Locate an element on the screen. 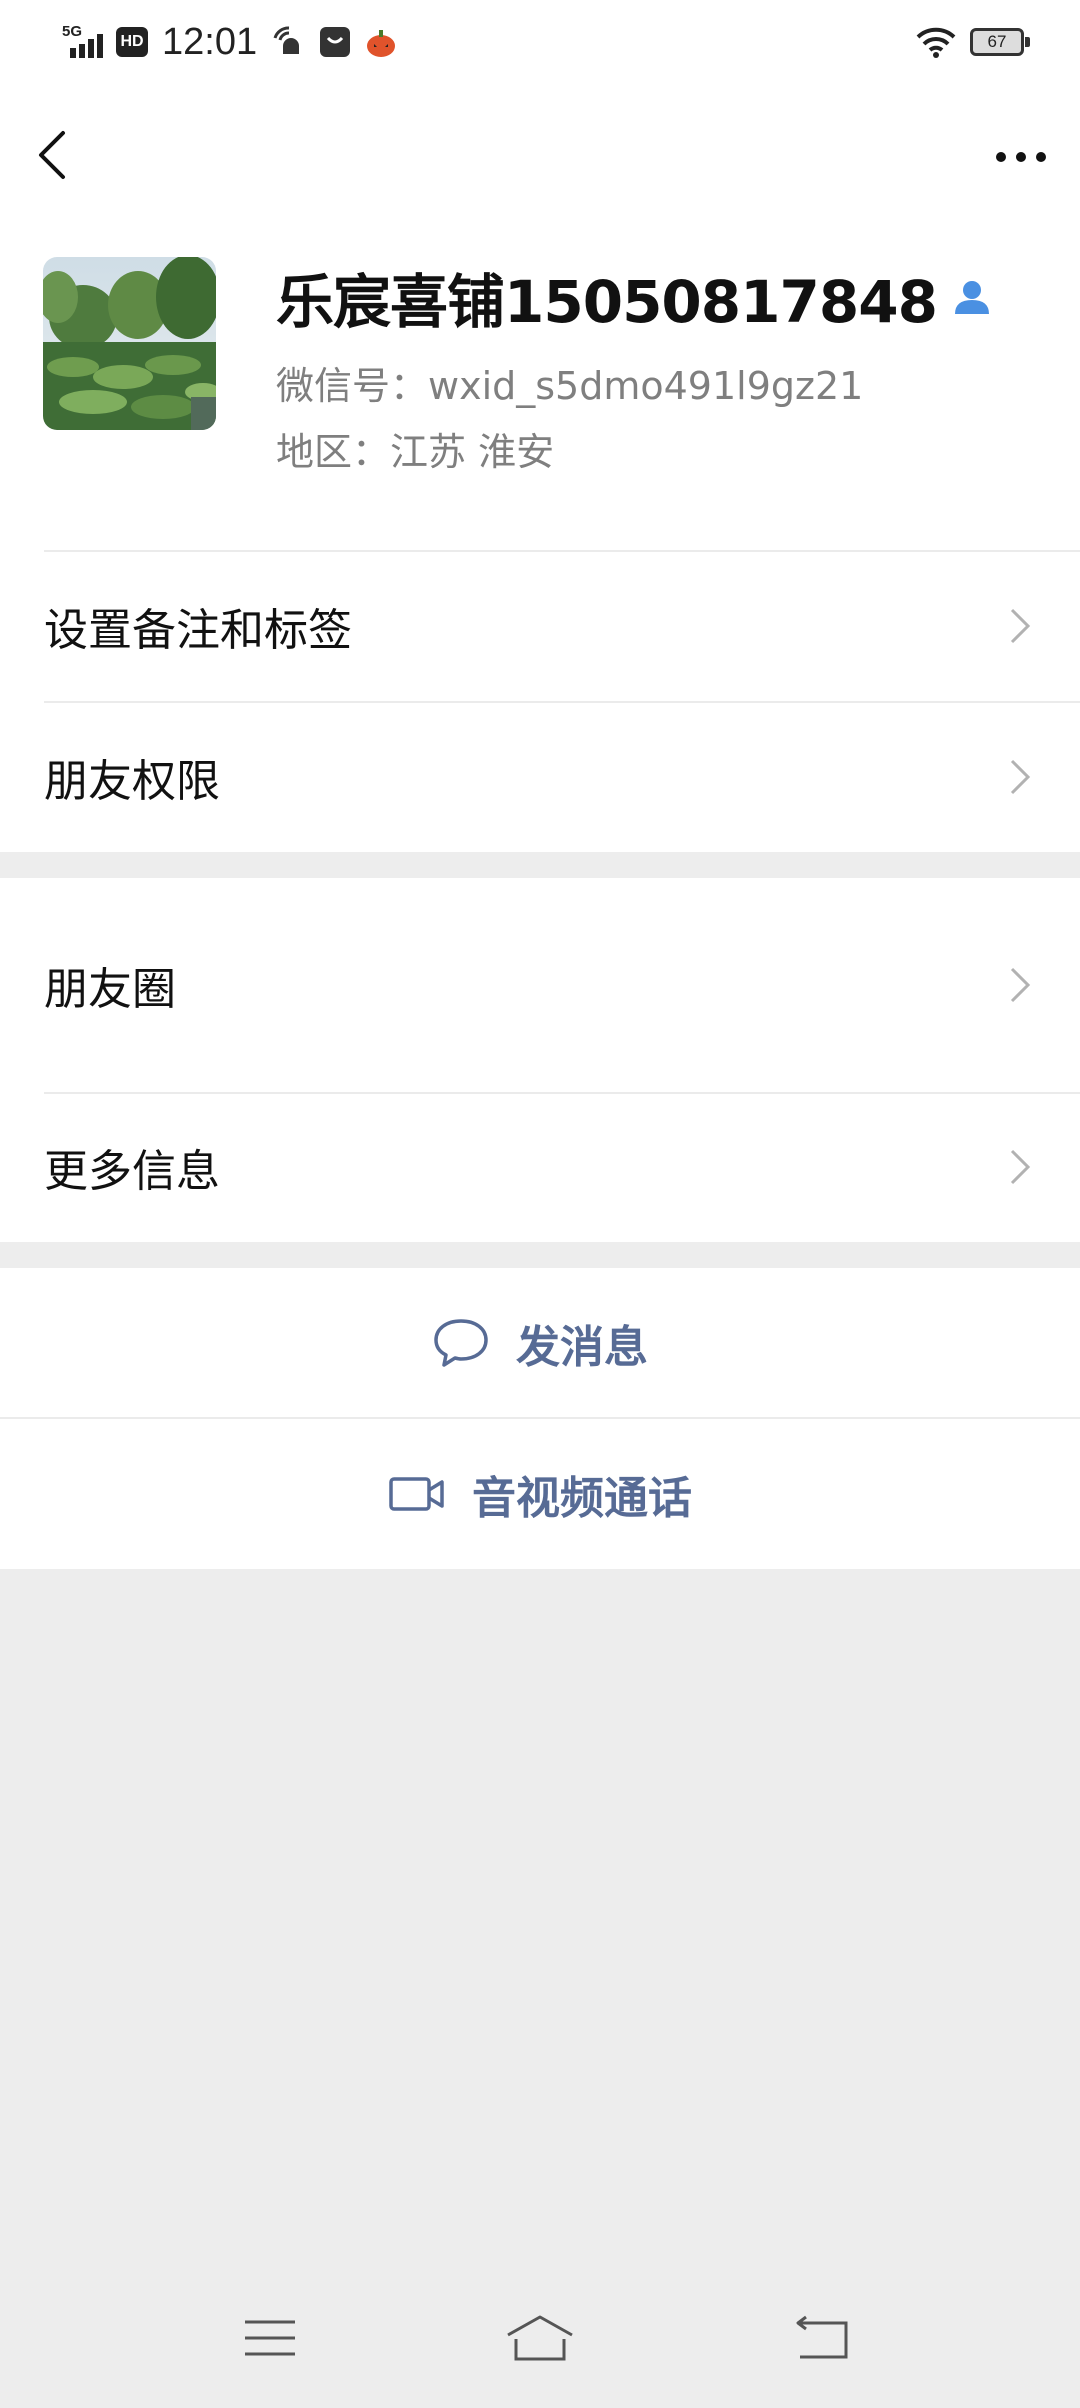 The image size is (1080, 2408). list-item-friend-permissions: 朋友权限 is located at coordinates (540, 776).